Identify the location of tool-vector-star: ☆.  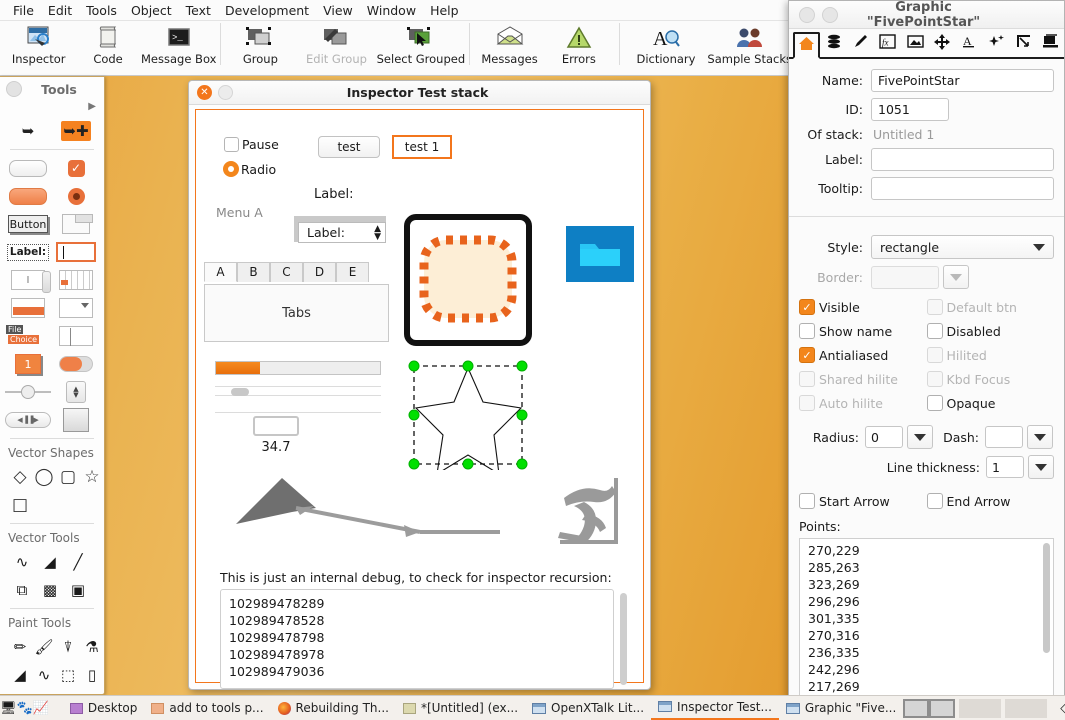
(92, 477).